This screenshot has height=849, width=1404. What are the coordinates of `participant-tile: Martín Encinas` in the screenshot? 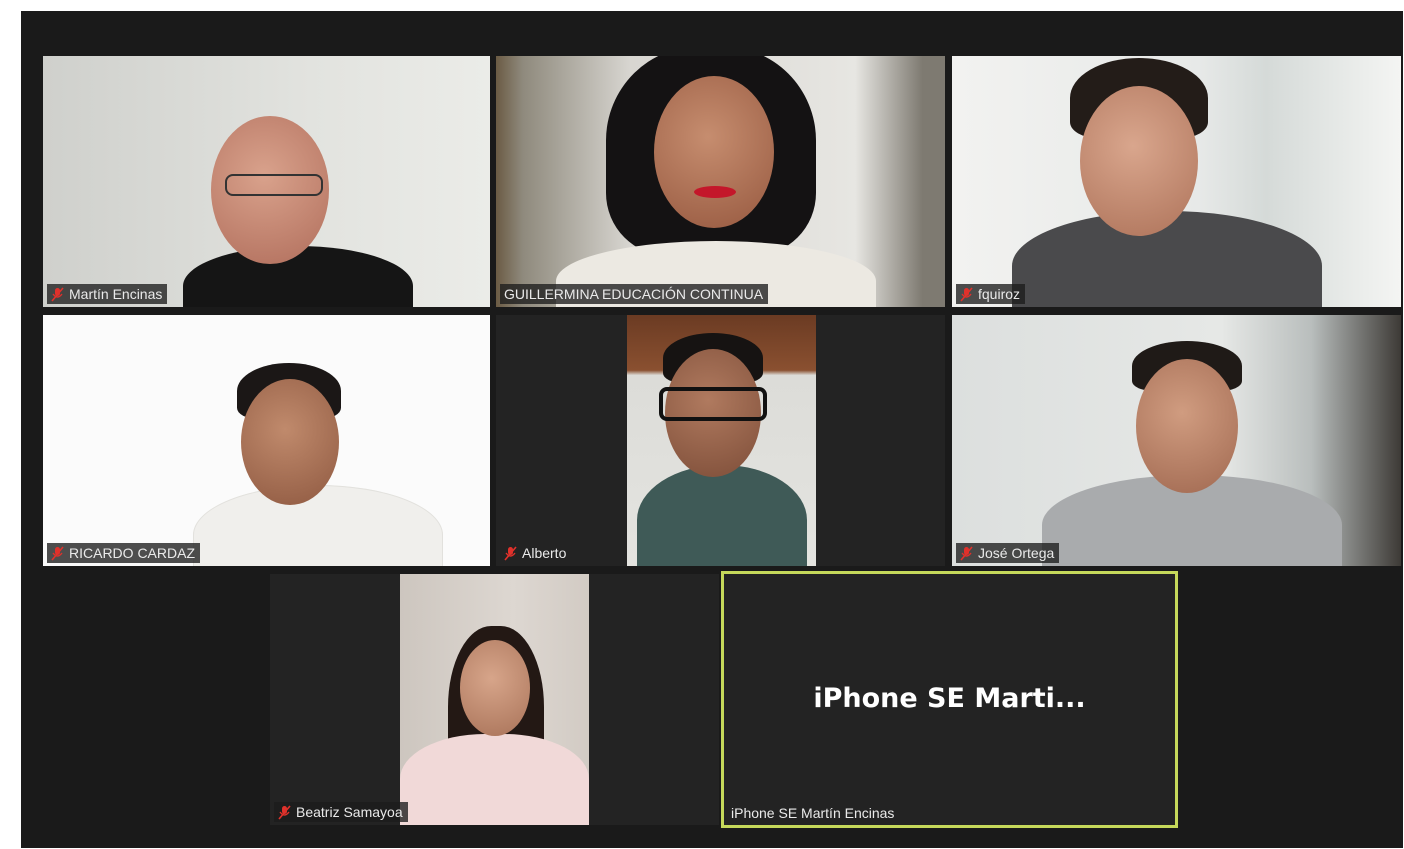 It's located at (266, 181).